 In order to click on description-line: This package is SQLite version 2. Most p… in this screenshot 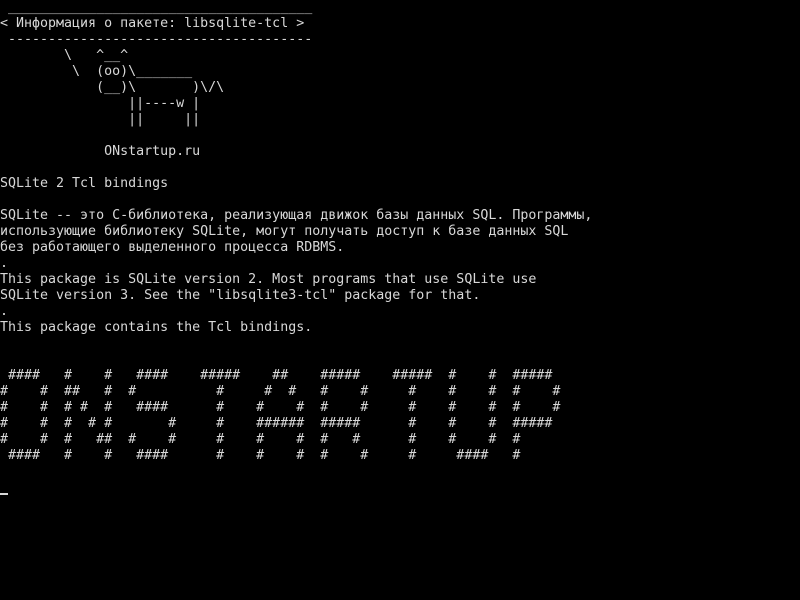, I will do `click(268, 279)`.